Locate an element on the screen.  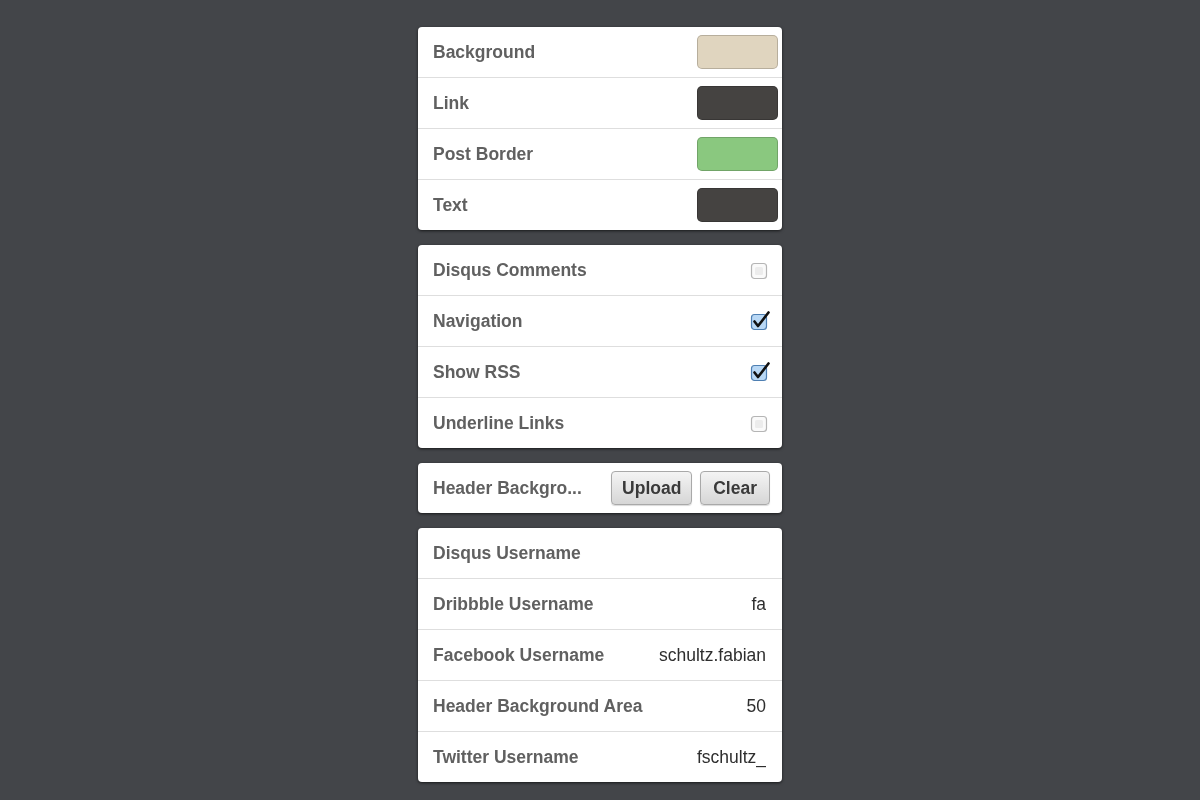
setting-label: Underline Links is located at coordinates (499, 423).